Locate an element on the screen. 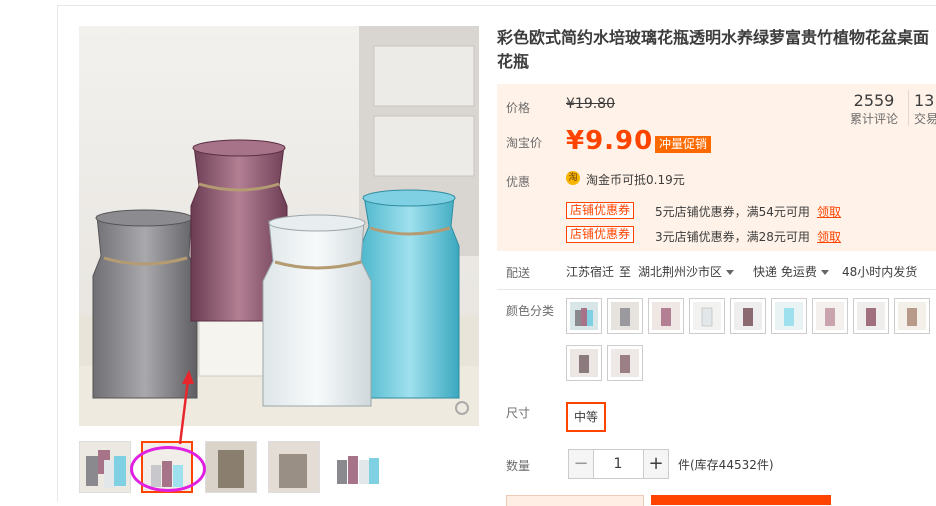  reviews-stat: 2559 累计评论 is located at coordinates (874, 109).